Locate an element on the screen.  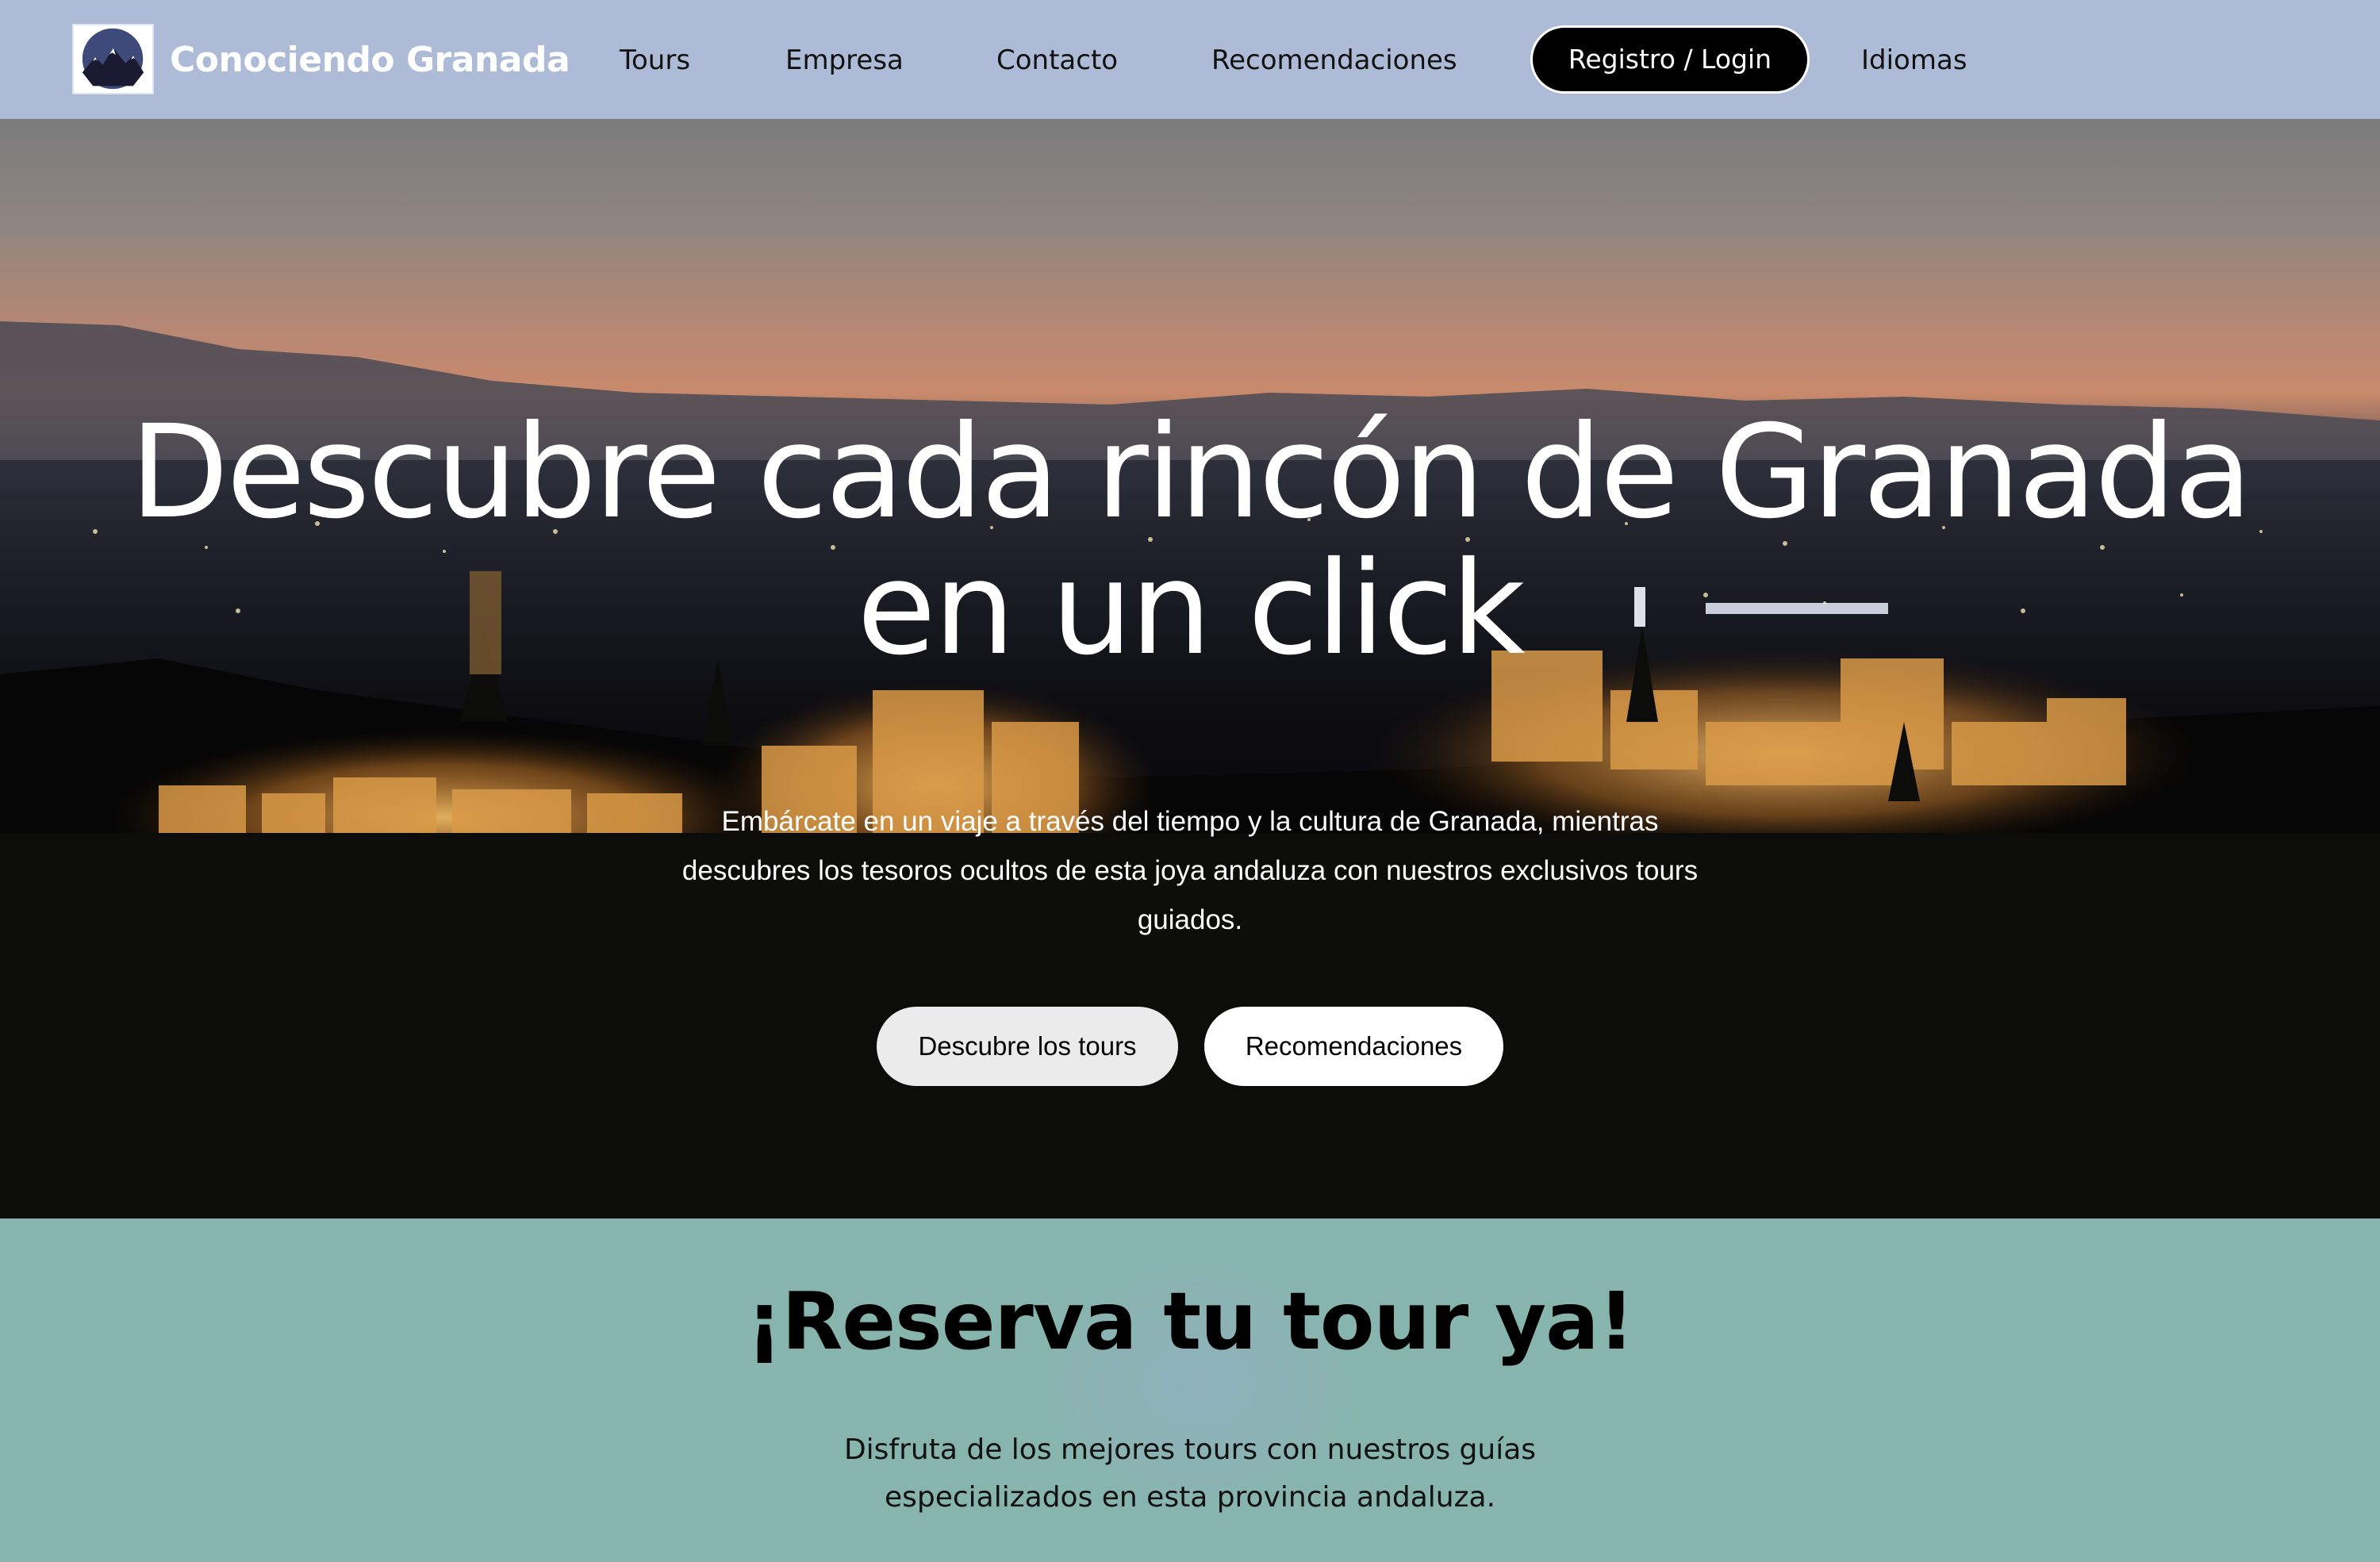
nav-recomendaciones-link: Recomendaciones is located at coordinates (1334, 60).